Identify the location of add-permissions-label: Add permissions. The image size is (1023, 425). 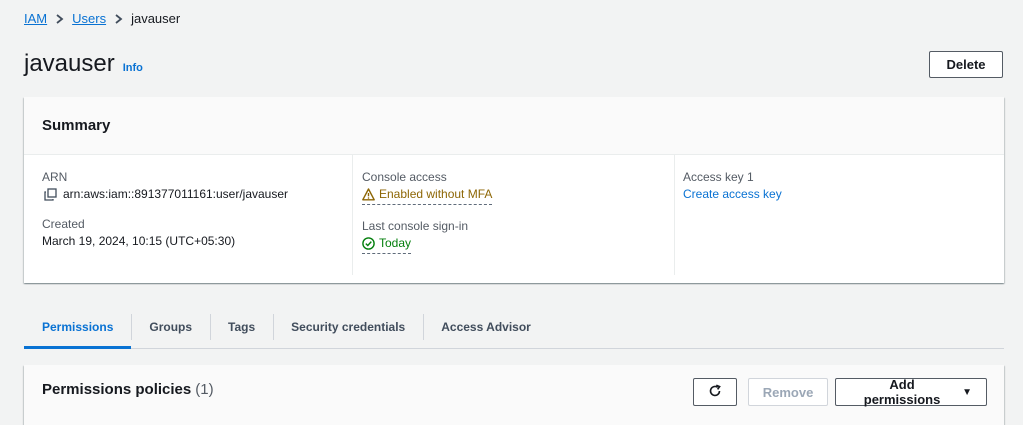
(902, 392).